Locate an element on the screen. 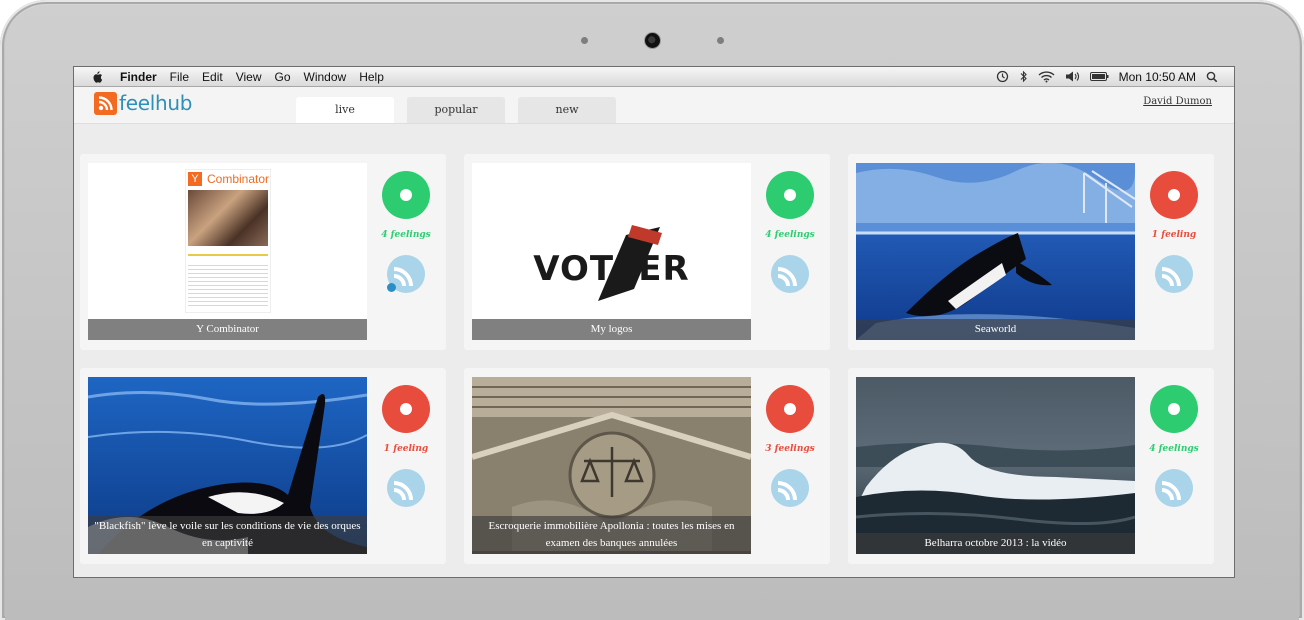  tab-new: new is located at coordinates (567, 110).